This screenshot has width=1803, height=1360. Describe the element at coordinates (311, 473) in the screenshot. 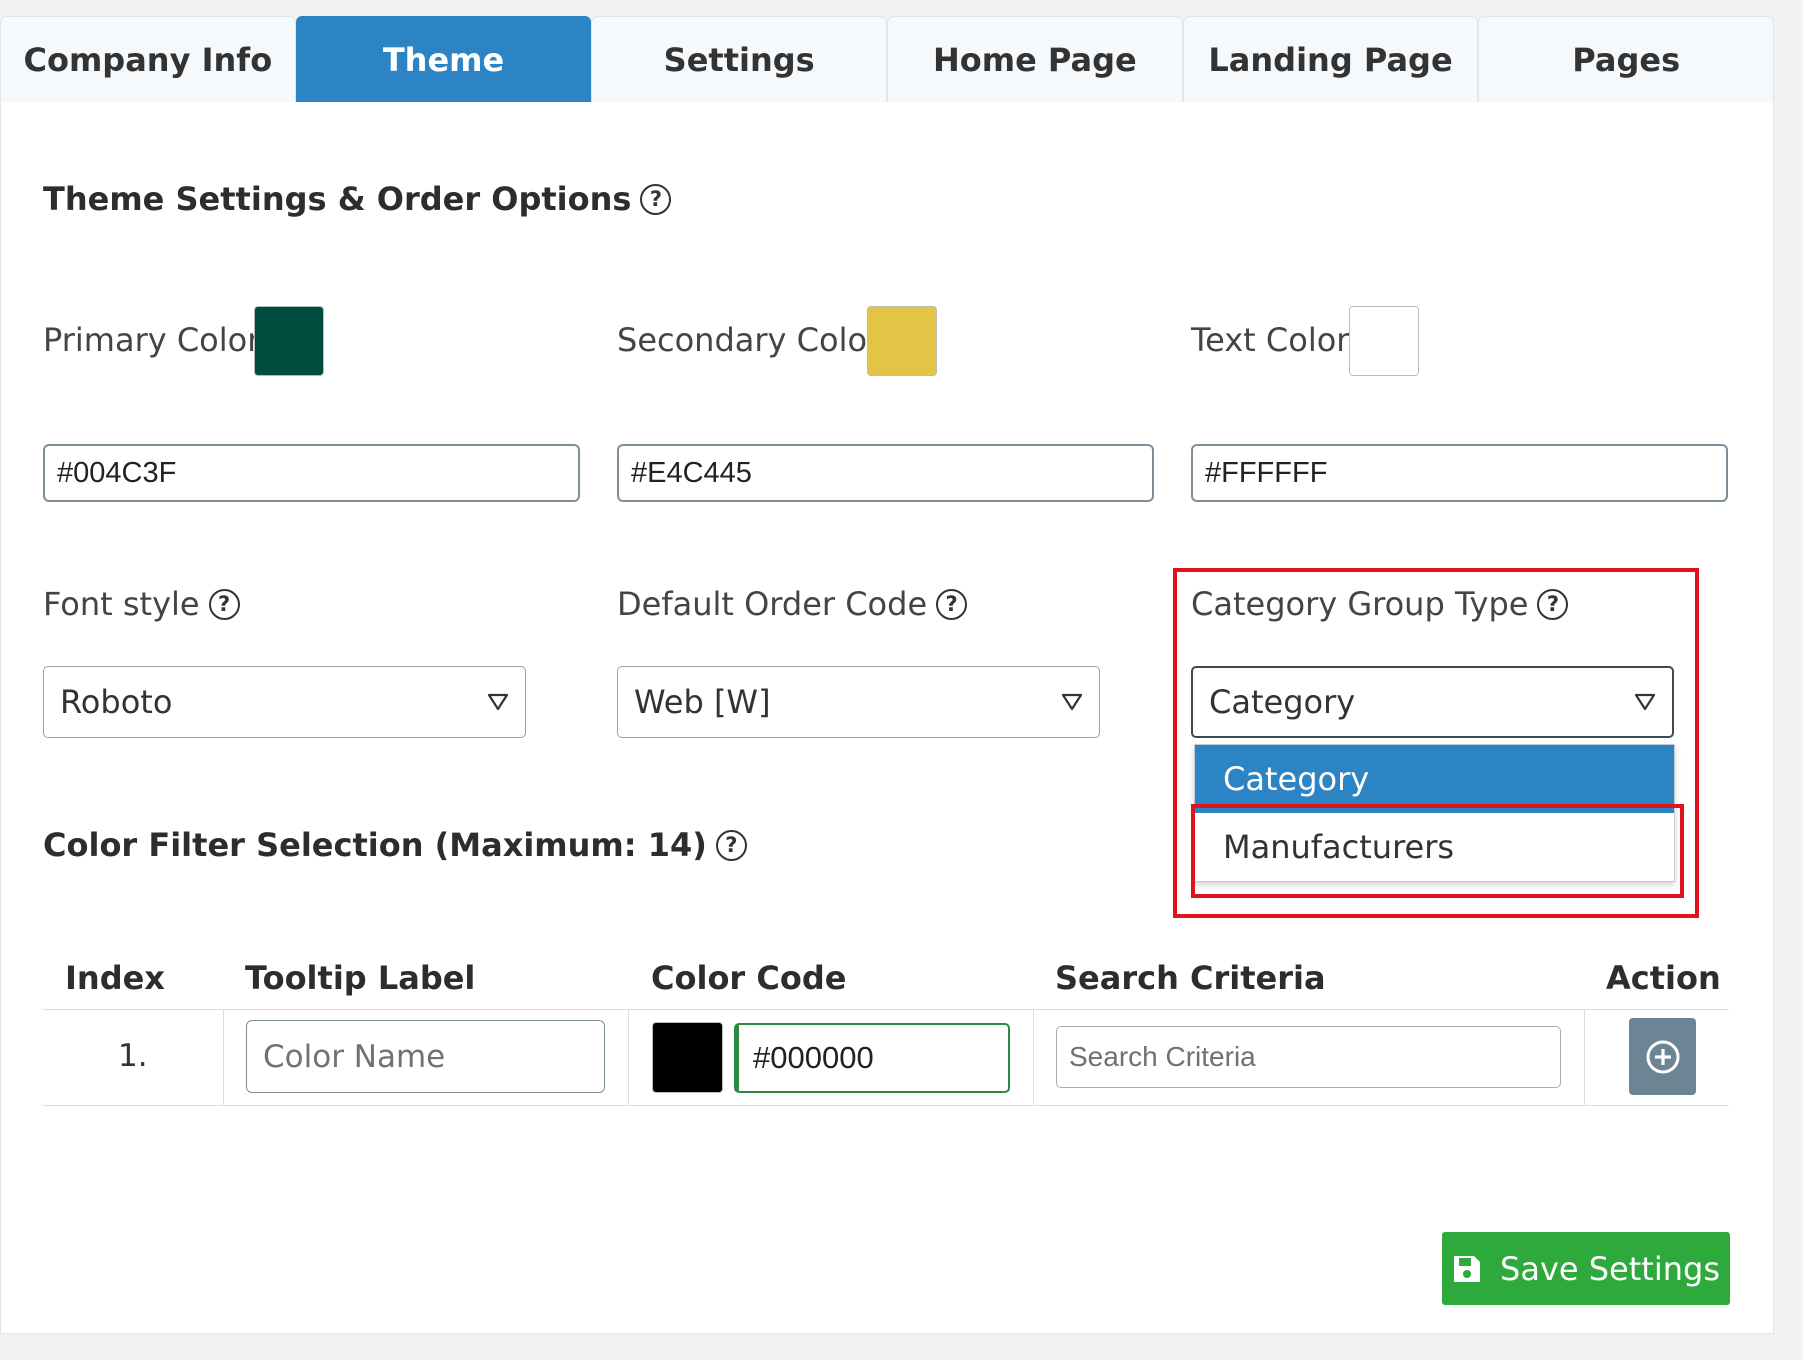

I see `primary-color-input` at that location.